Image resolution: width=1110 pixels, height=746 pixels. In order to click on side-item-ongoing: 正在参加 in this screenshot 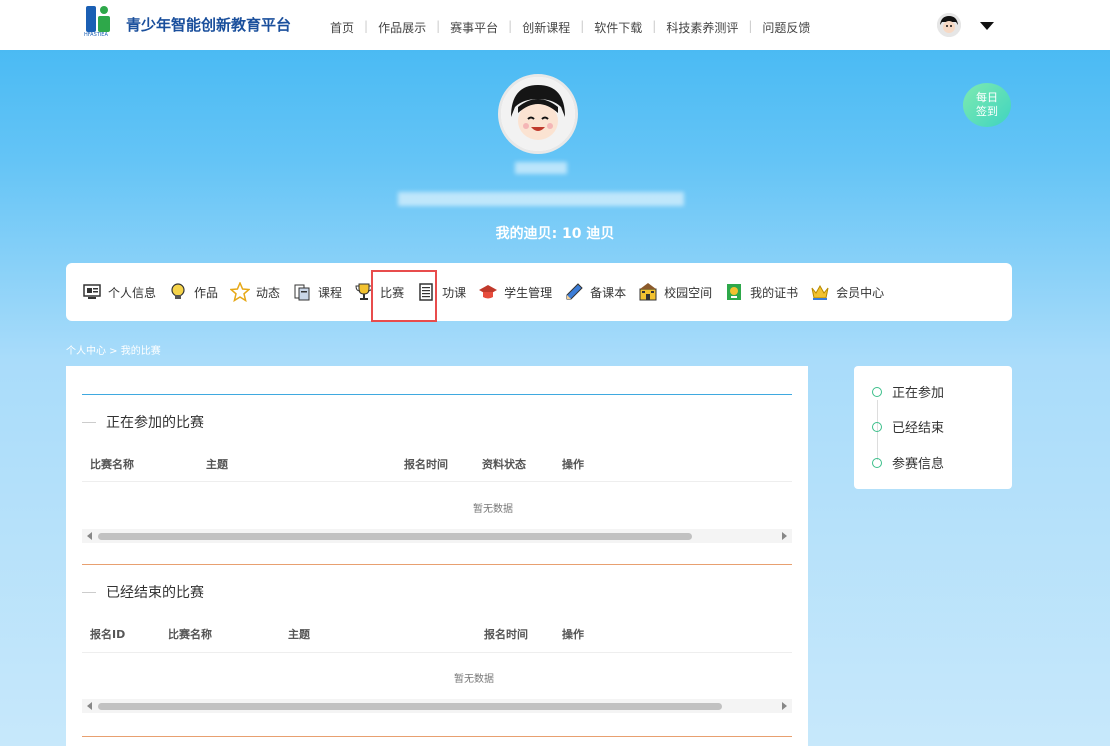, I will do `click(908, 391)`.